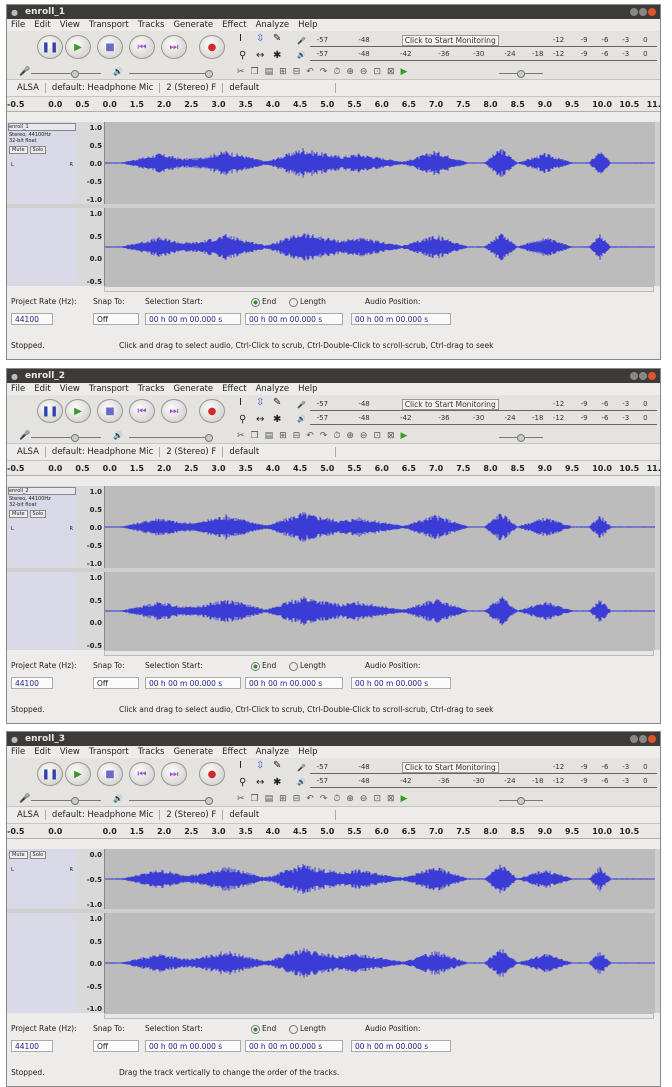 This screenshot has height=1087, width=672. Describe the element at coordinates (91, 879) in the screenshot. I see `amplitude-ruler: 0.0 -0.5 -1.0` at that location.